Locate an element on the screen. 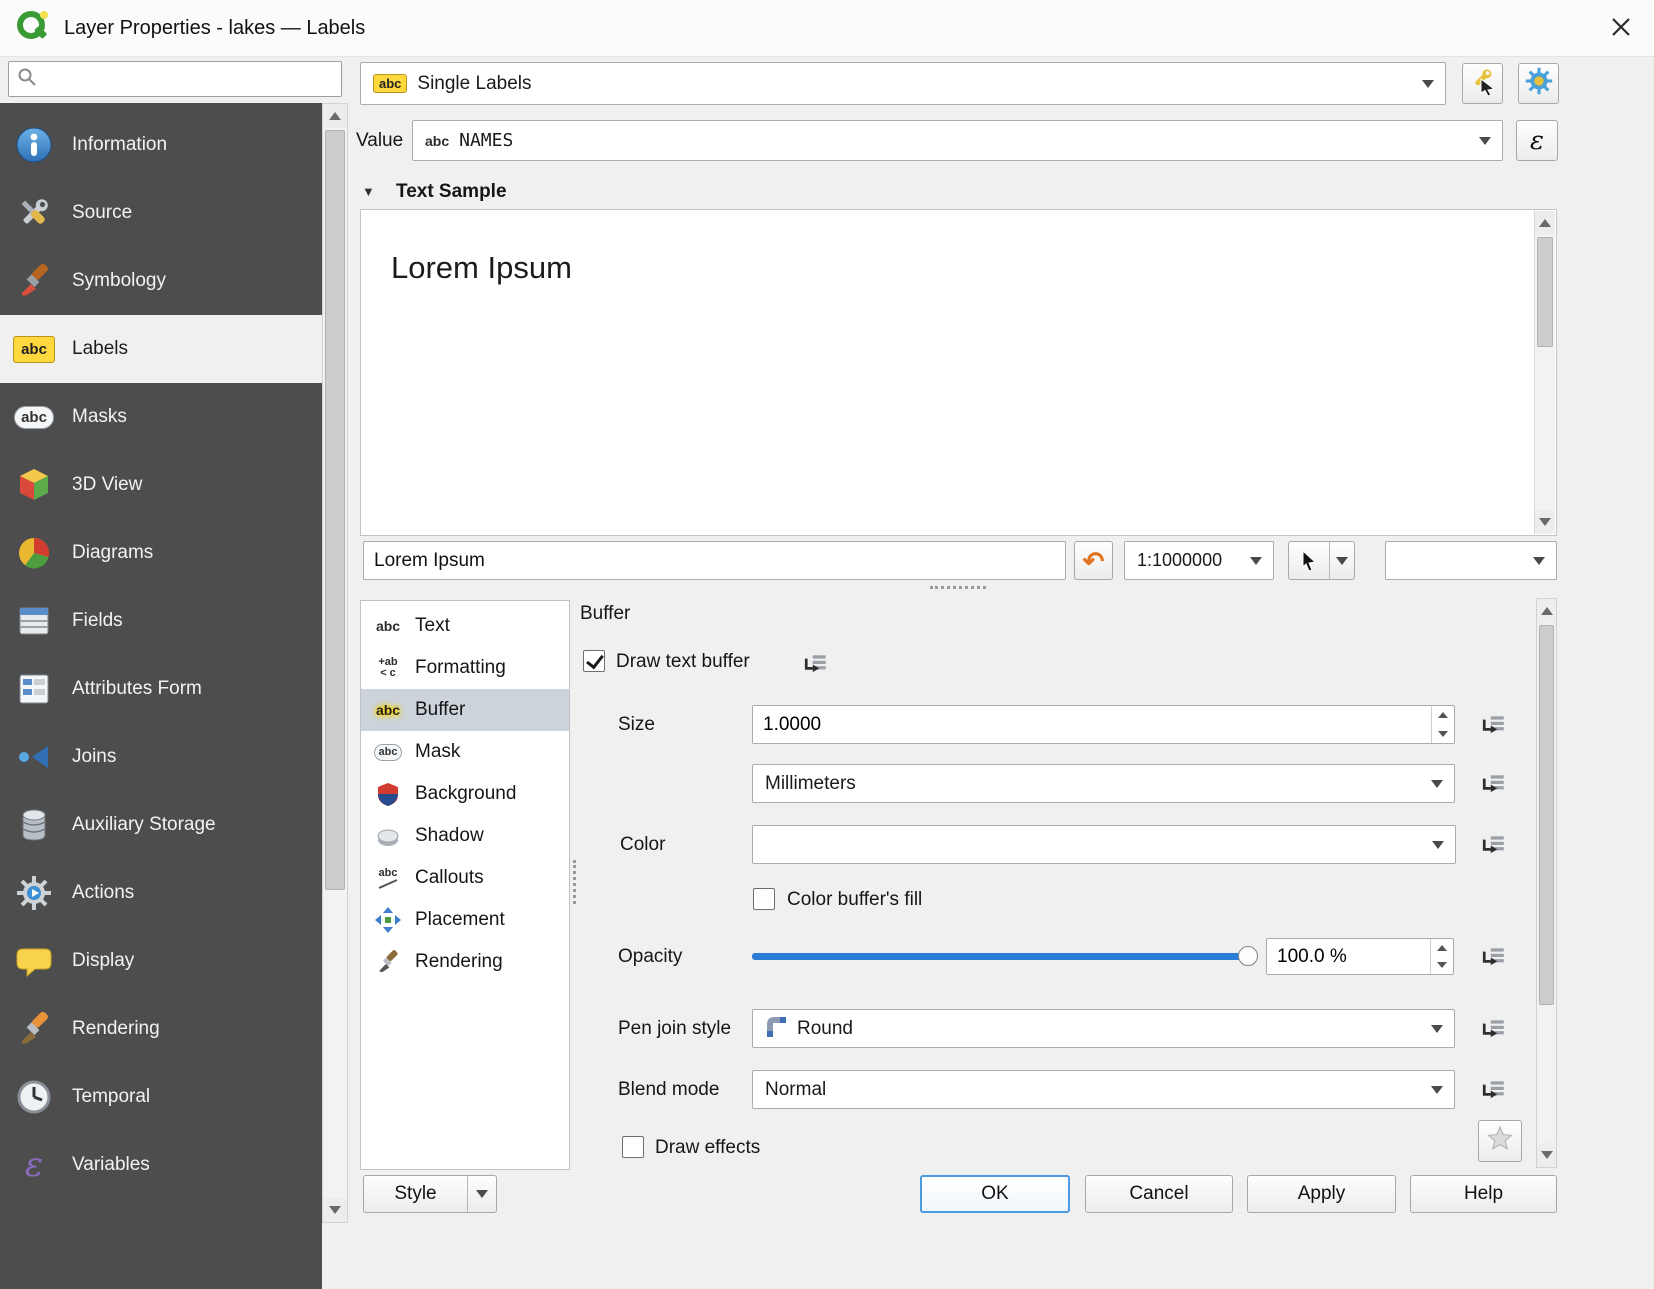 This screenshot has width=1654, height=1289. sidebar-item-display: Display is located at coordinates (161, 961).